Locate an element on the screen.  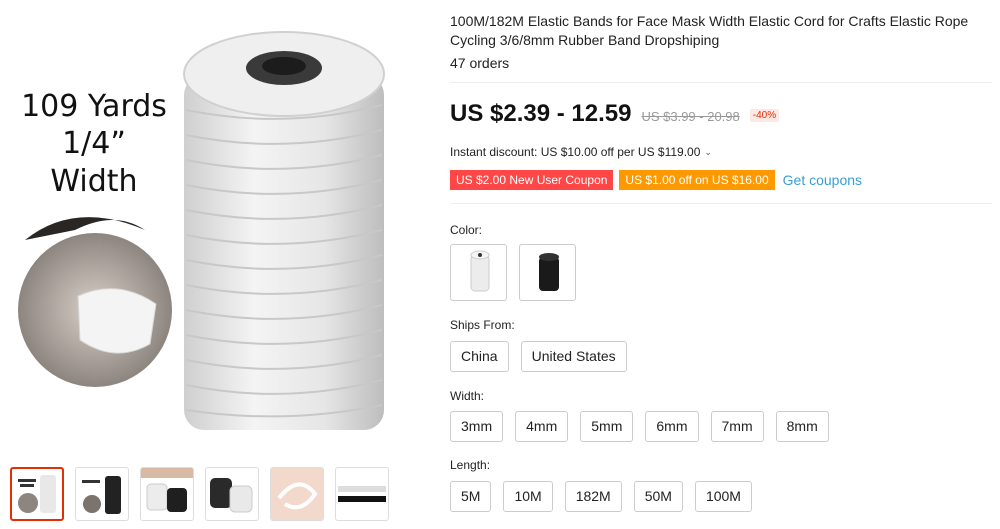
thumbnail-white-spool-icon is located at coordinates (37, 494).